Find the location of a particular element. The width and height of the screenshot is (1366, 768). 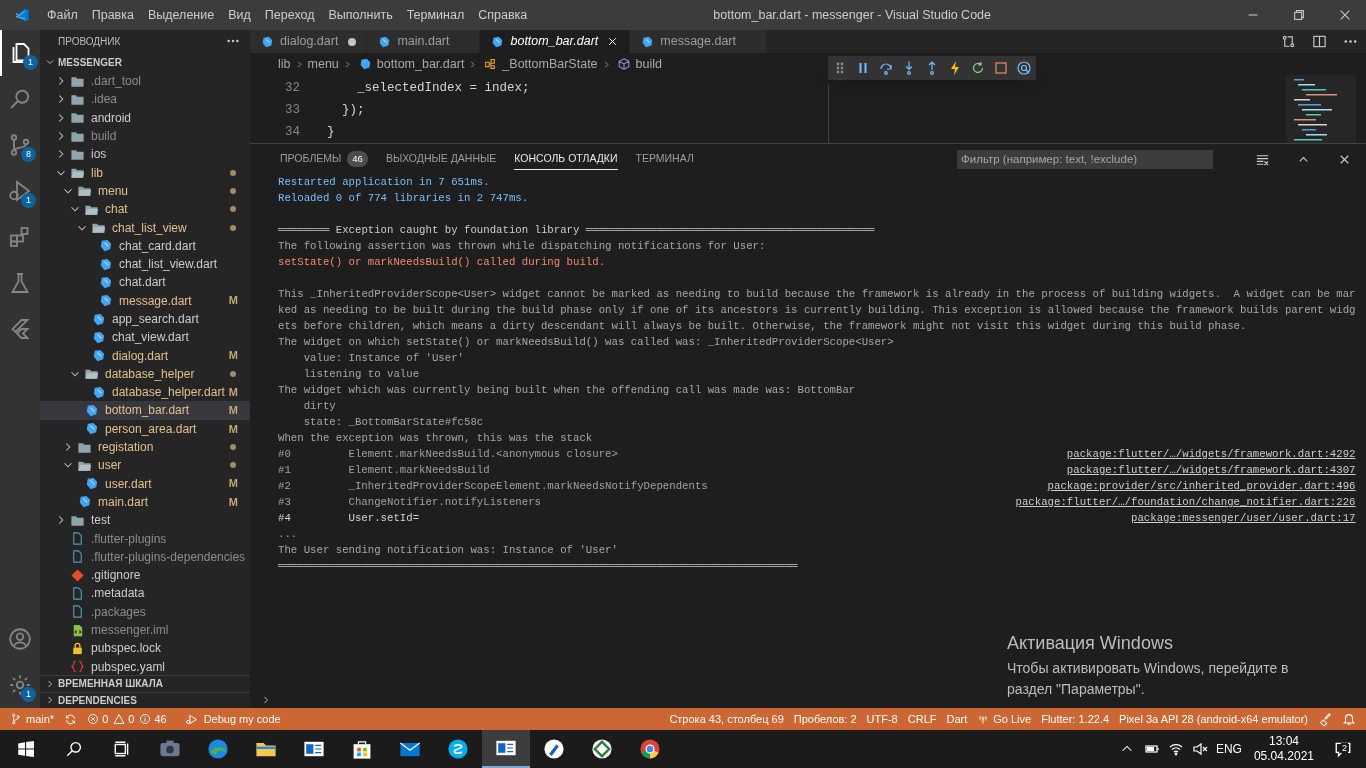

debug-status: Debug my code is located at coordinates (232, 719).